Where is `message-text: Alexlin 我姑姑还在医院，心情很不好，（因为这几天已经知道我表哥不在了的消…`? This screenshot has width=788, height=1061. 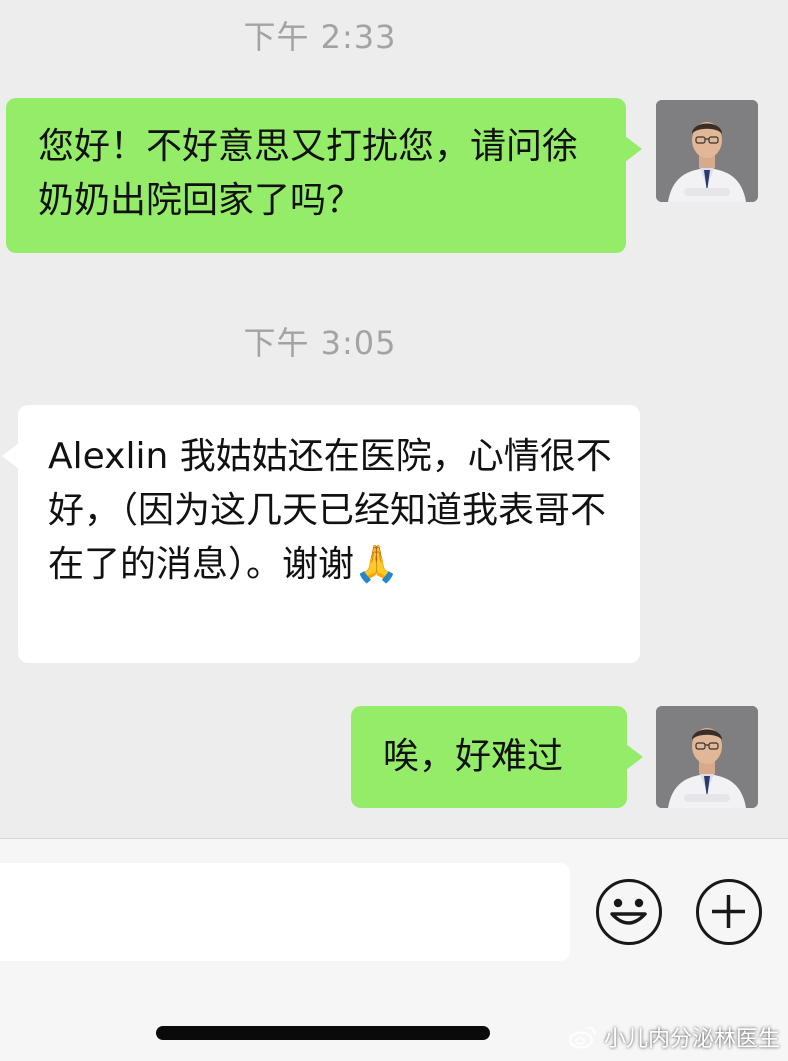 message-text: Alexlin 我姑姑还在医院，心情很不好，（因为这几天已经知道我表哥不在了的消… is located at coordinates (330, 510).